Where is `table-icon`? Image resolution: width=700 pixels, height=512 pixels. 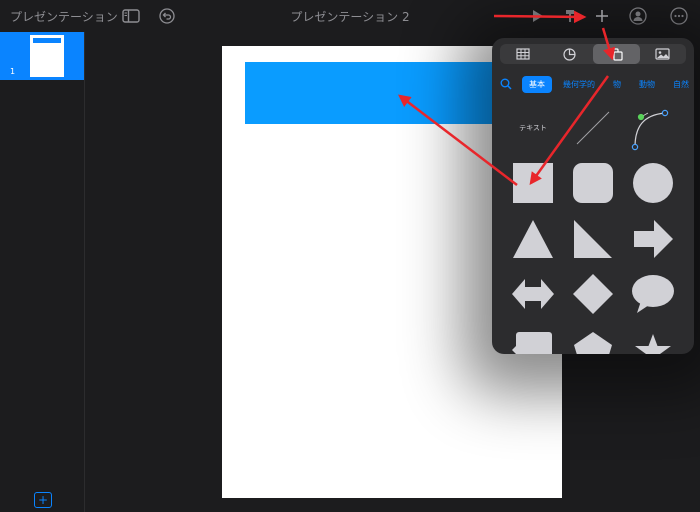 table-icon is located at coordinates (523, 54).